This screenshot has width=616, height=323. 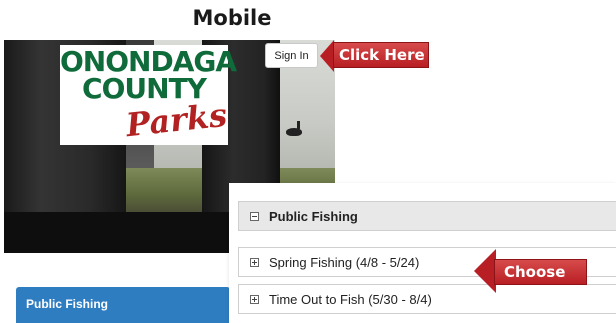 What do you see at coordinates (294, 128) in the screenshot?
I see `goose-figure` at bounding box center [294, 128].